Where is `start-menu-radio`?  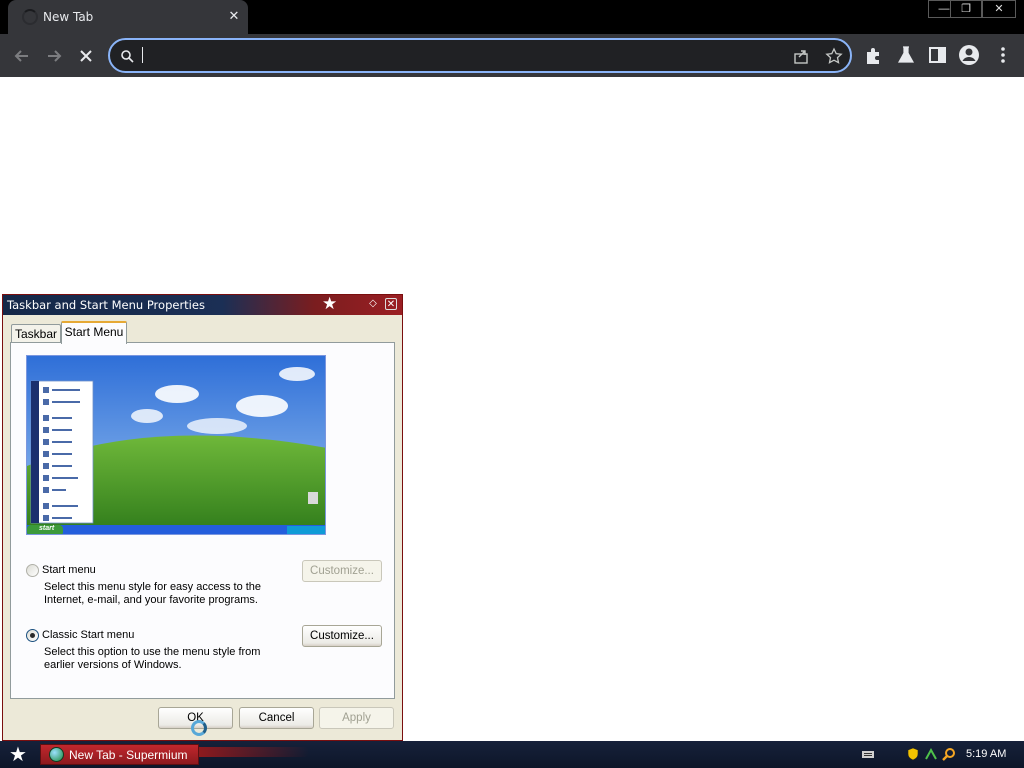
start-menu-radio is located at coordinates (32, 570).